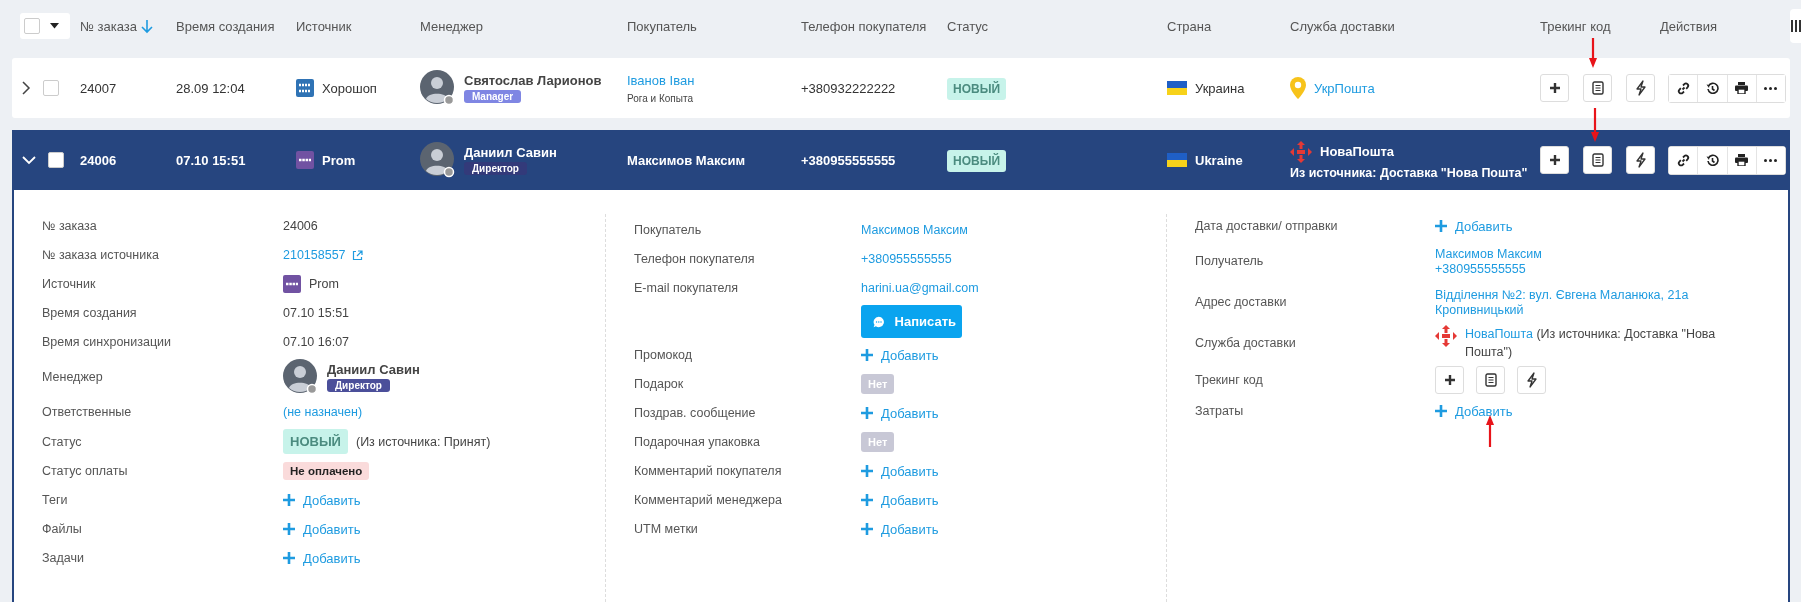 The image size is (1801, 602). Describe the element at coordinates (55, 500) in the screenshot. I see `field-label: Теги` at that location.